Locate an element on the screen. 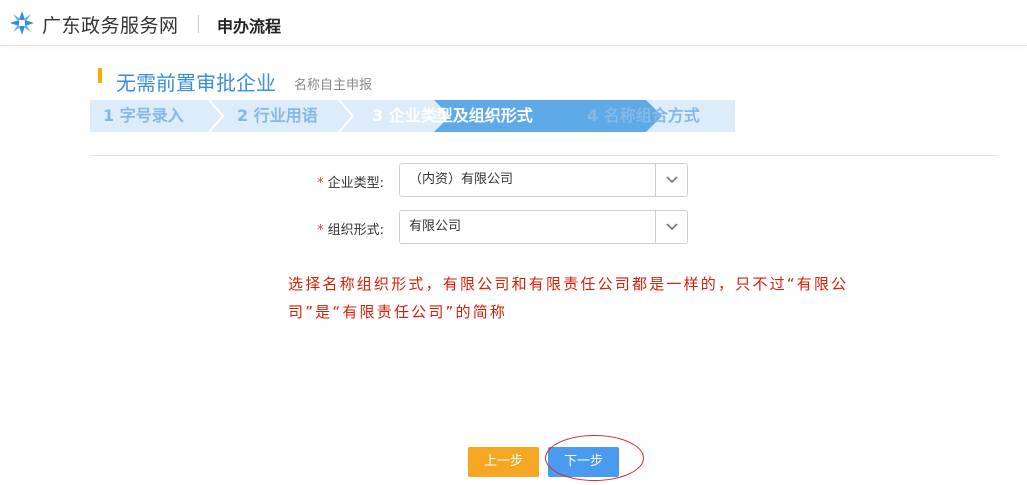 This screenshot has width=1027, height=485. org-form-dropdown-button is located at coordinates (671, 227).